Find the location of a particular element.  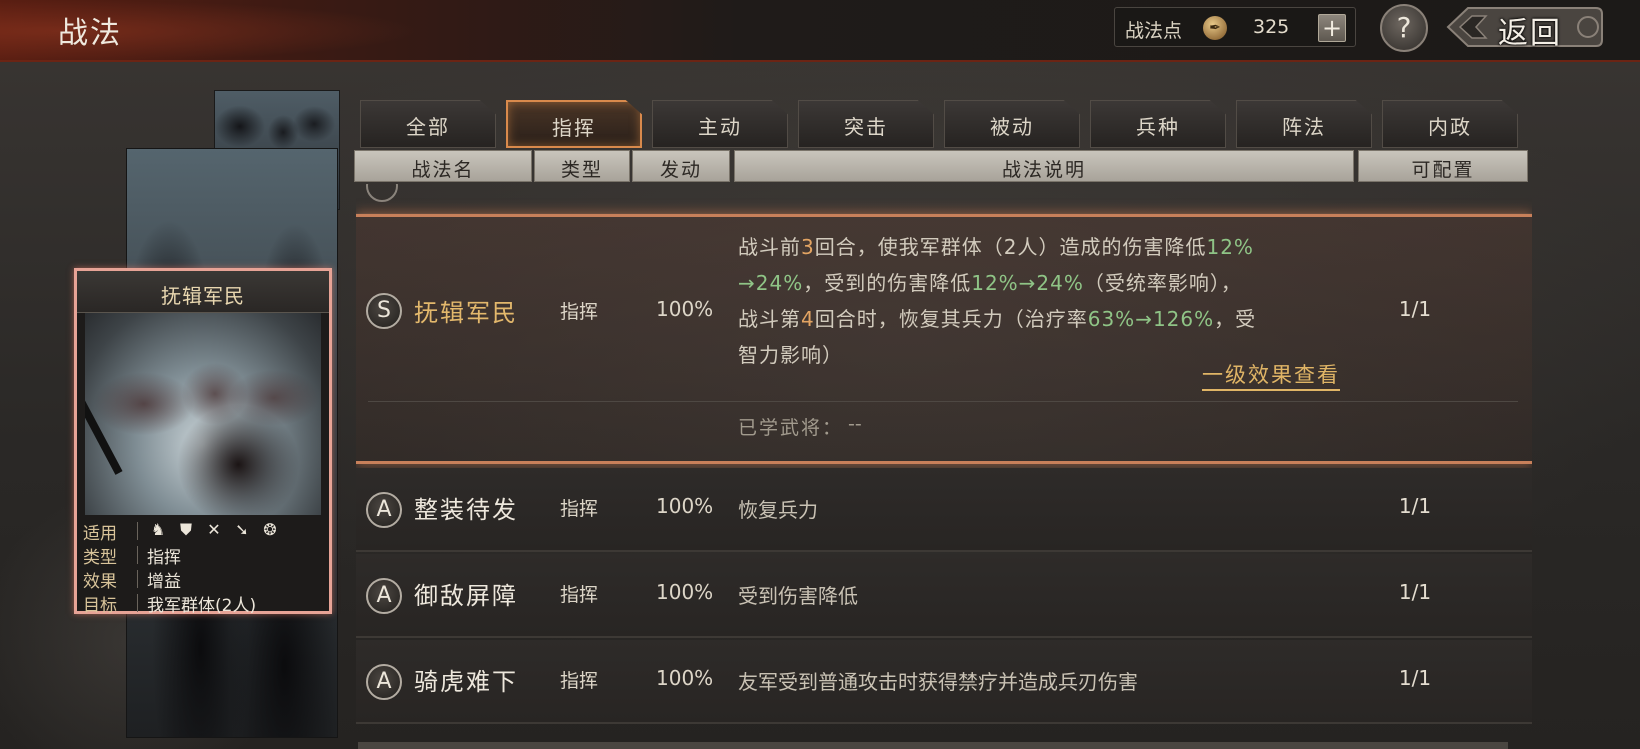

card-info: 适用 ♞ ⛊ ✕ ➘ ❂ 类型 指挥 效果 增益 目标 我军群体(2人) is located at coordinates (205, 567).